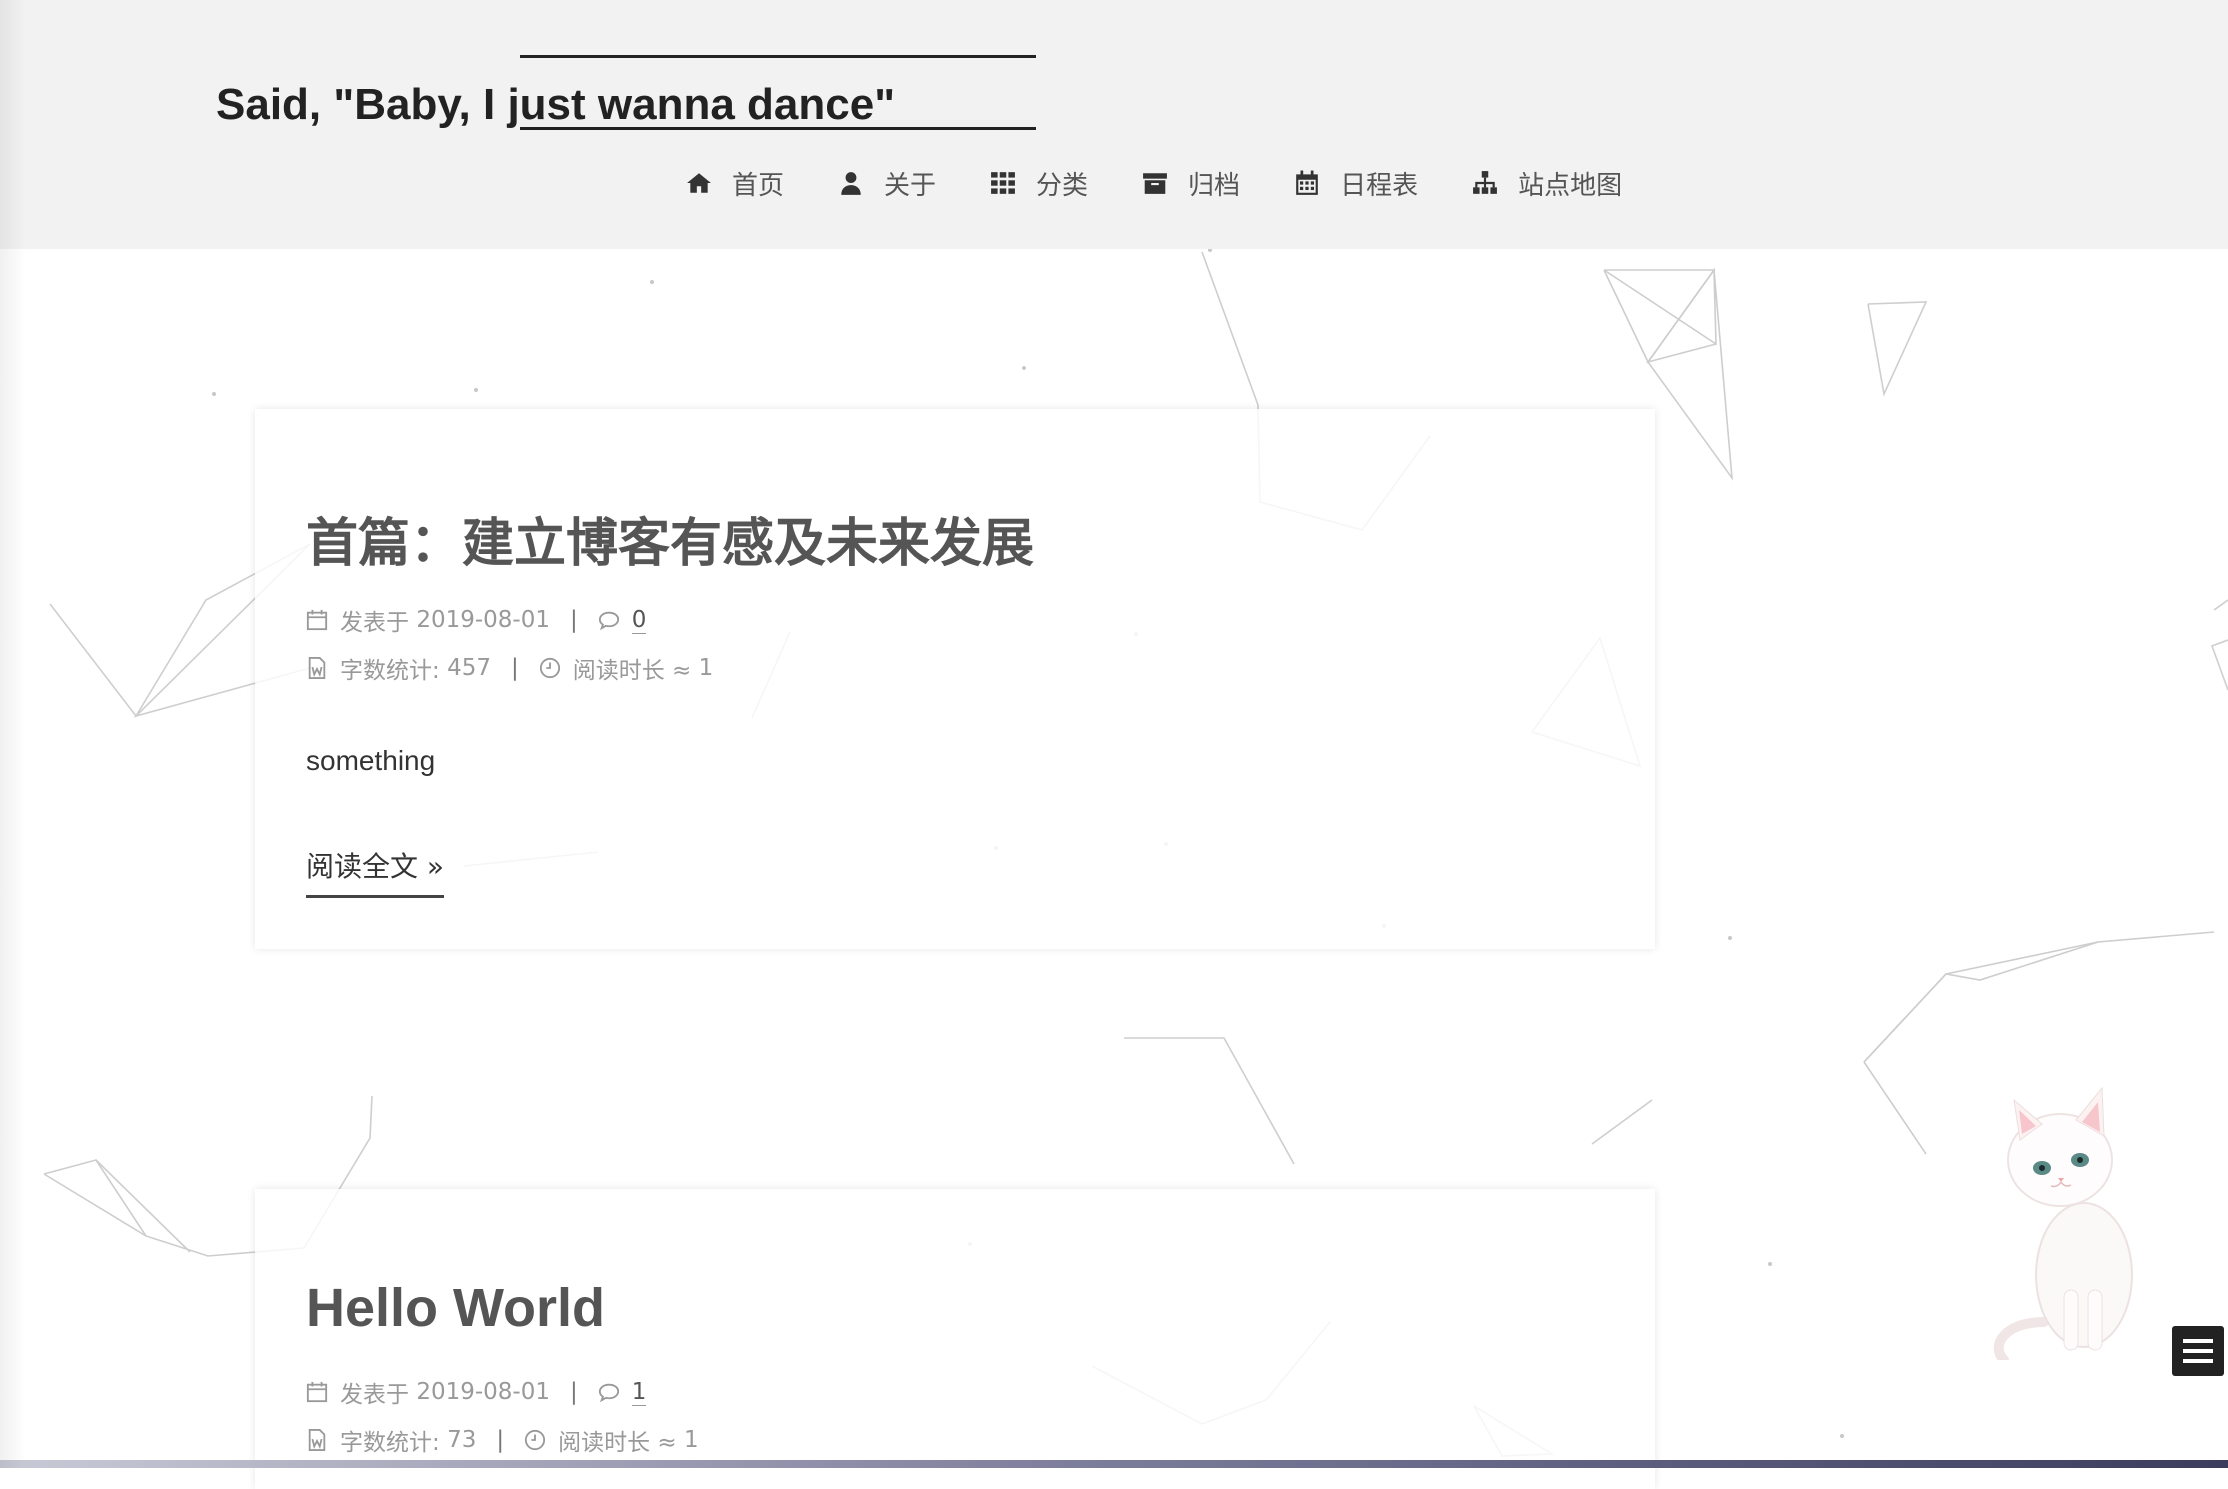 This screenshot has height=1489, width=2228. I want to click on nav-item-label: 站点地图, so click(1570, 185).